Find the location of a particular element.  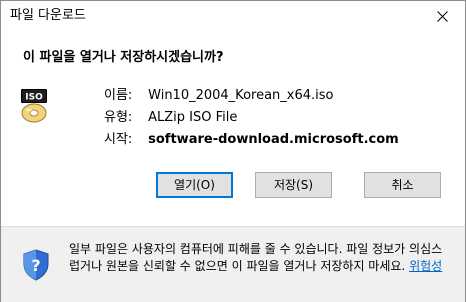

open-button: 열기(O) is located at coordinates (194, 185).